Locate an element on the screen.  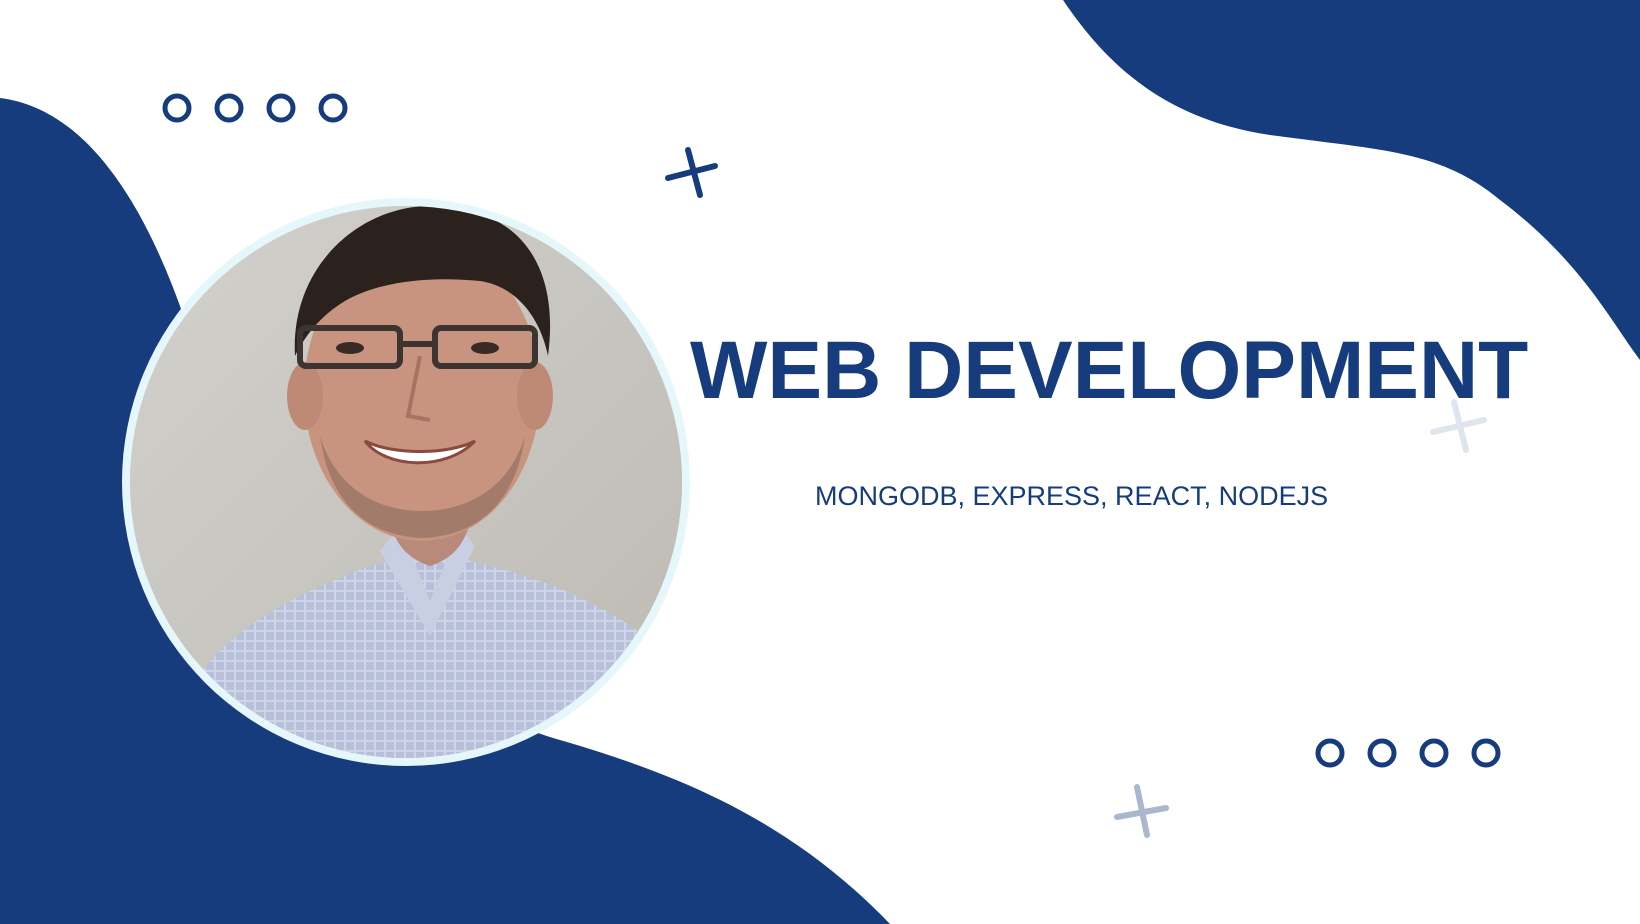
page-title: WEB DEVELOPMENT is located at coordinates (1109, 370).